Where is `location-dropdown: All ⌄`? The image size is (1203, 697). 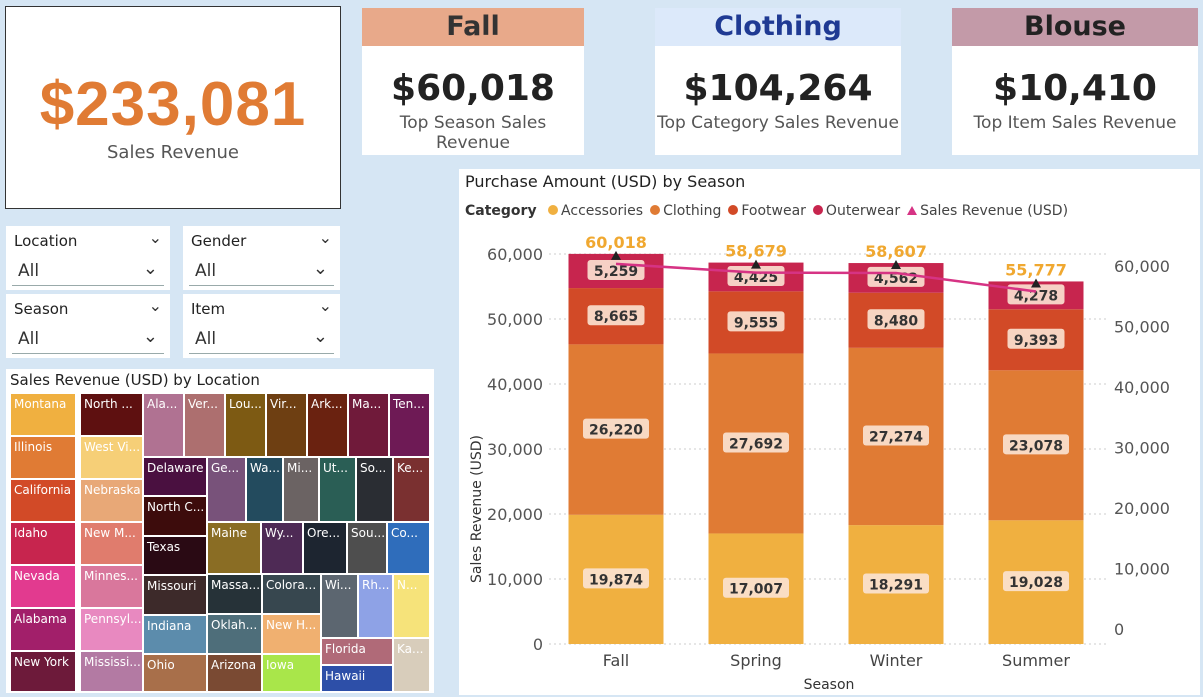
location-dropdown: All ⌄ is located at coordinates (88, 271).